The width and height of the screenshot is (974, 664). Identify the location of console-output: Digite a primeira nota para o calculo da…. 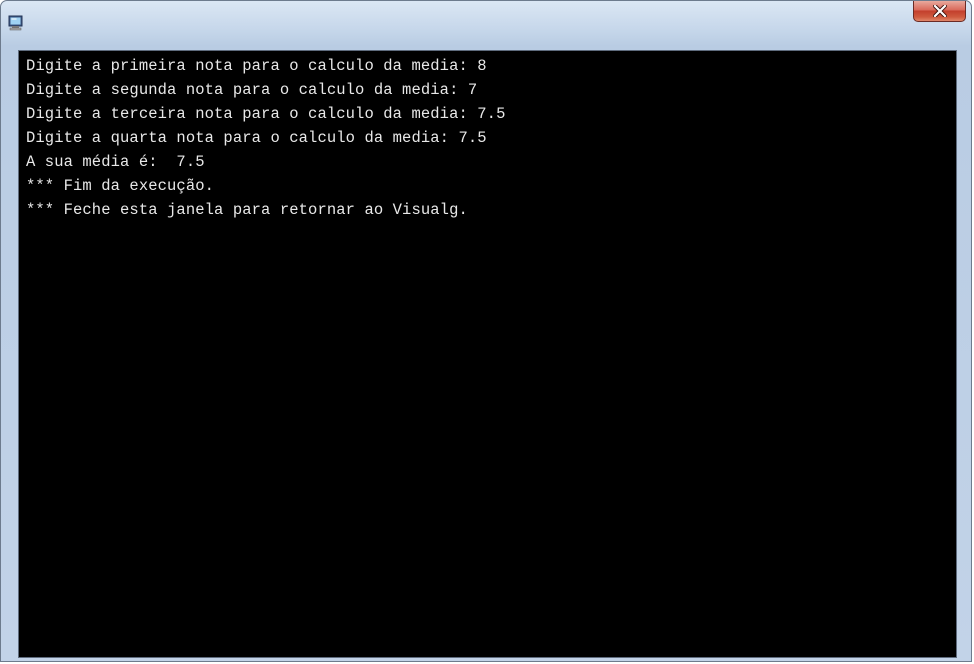
(265, 138).